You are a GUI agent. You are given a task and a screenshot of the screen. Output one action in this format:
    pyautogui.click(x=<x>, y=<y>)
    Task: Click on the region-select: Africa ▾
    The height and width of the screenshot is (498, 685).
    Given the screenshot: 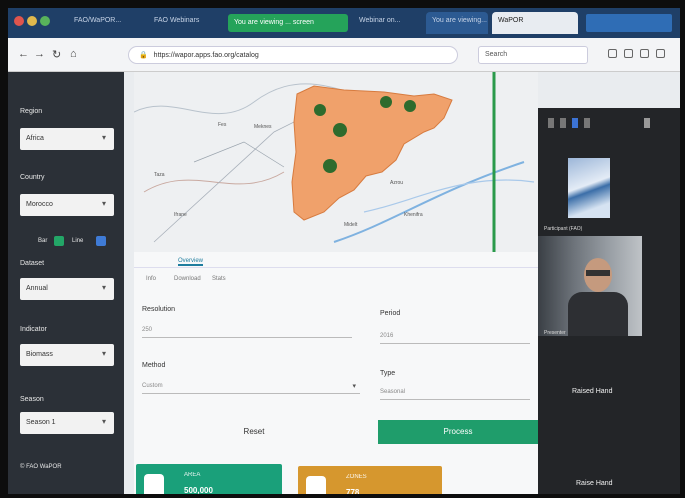 What is the action you would take?
    pyautogui.click(x=67, y=139)
    